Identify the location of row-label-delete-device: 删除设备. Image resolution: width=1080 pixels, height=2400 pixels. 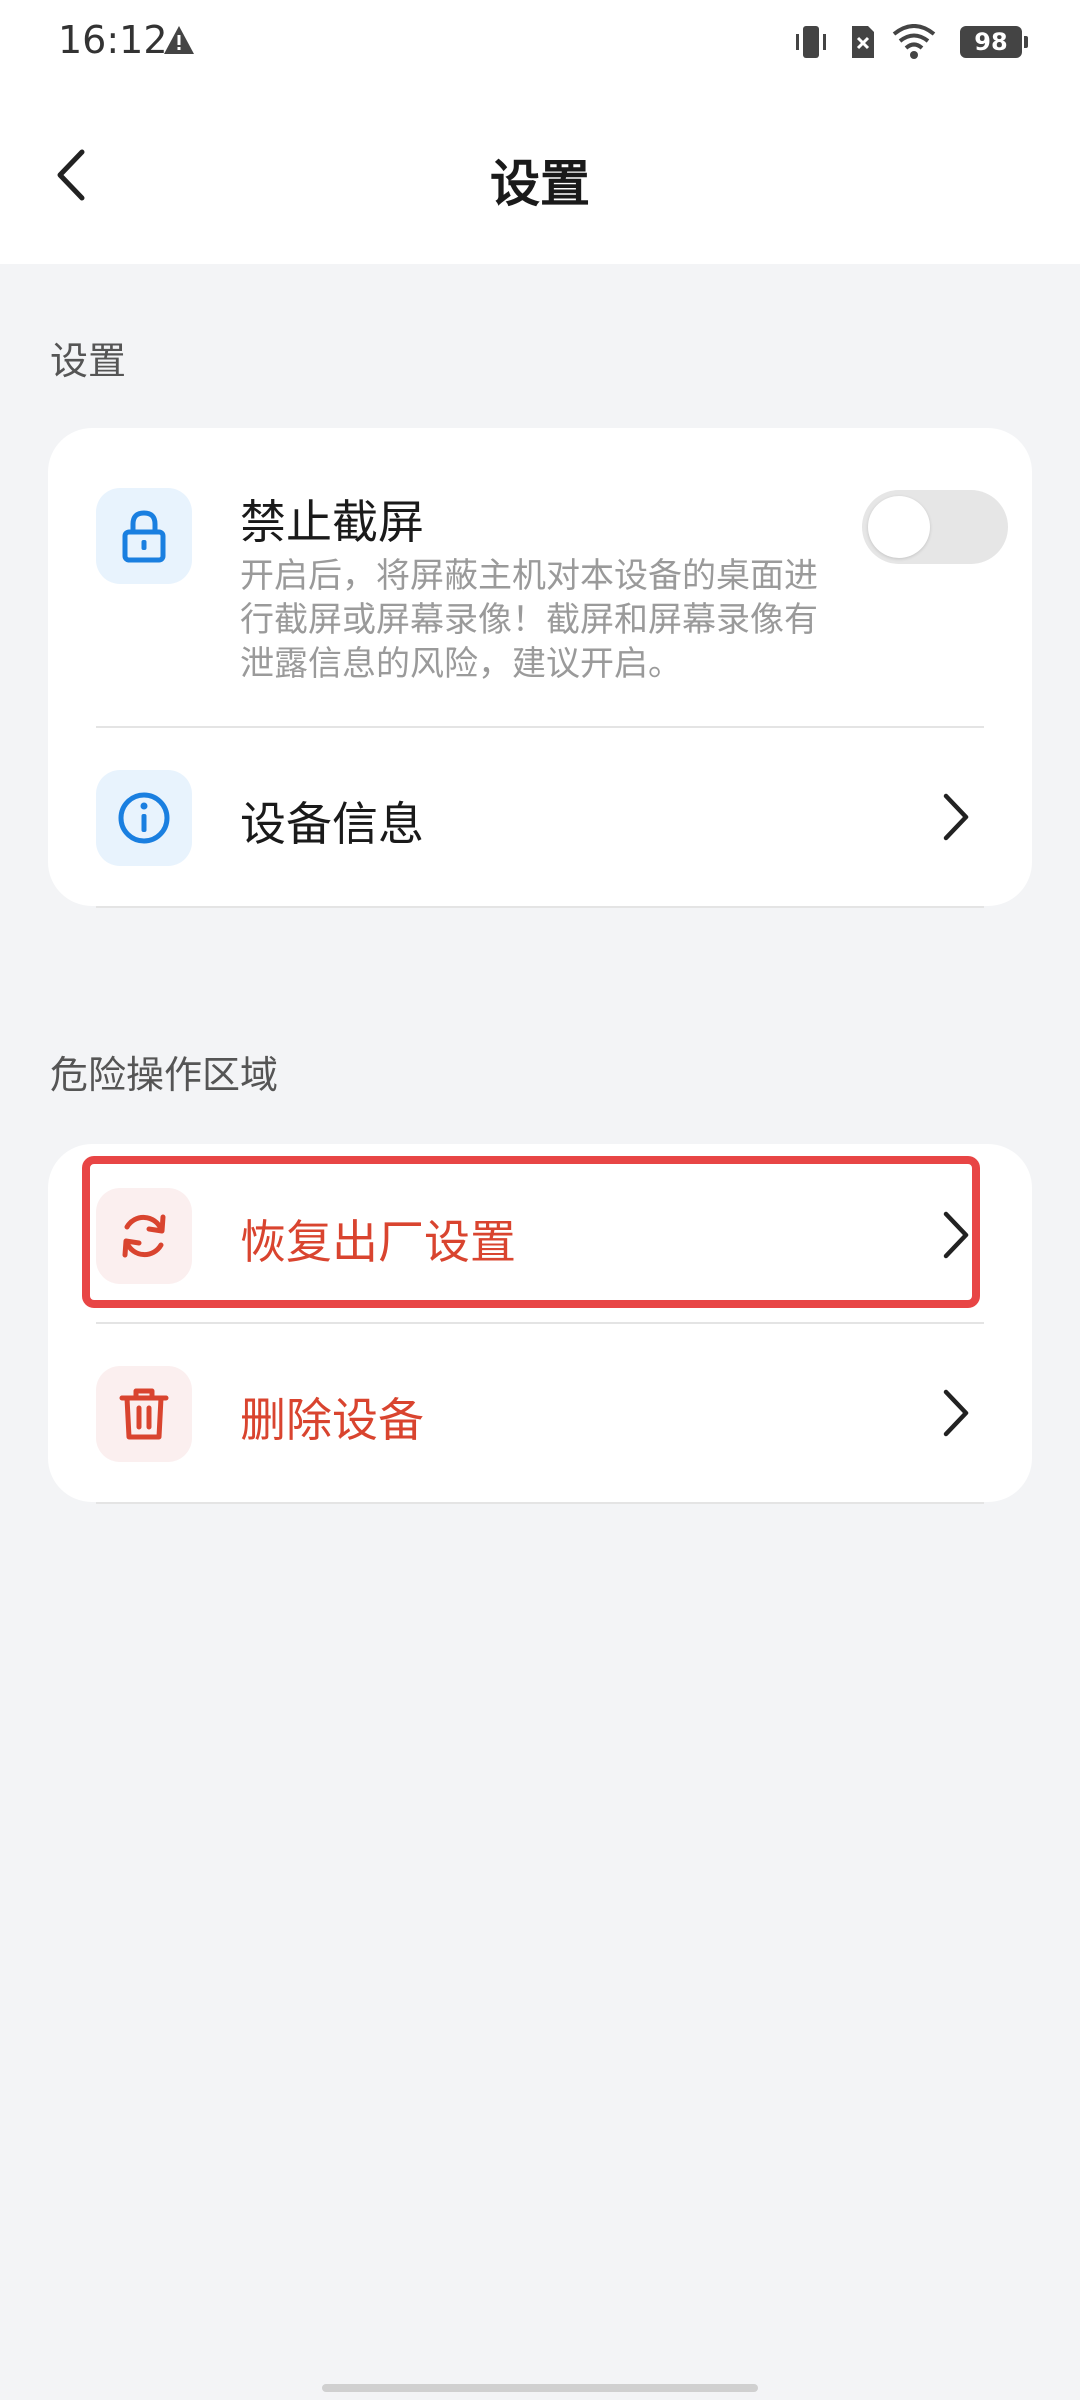
(332, 1420).